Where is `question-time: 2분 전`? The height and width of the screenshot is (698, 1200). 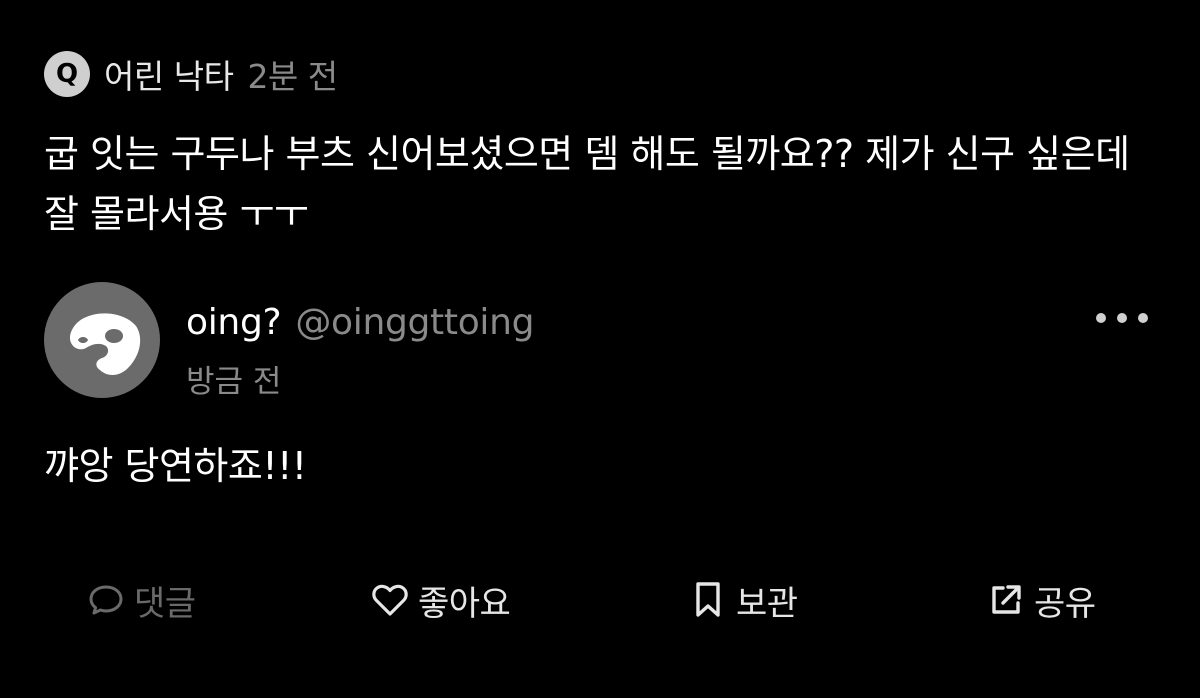 question-time: 2분 전 is located at coordinates (292, 76).